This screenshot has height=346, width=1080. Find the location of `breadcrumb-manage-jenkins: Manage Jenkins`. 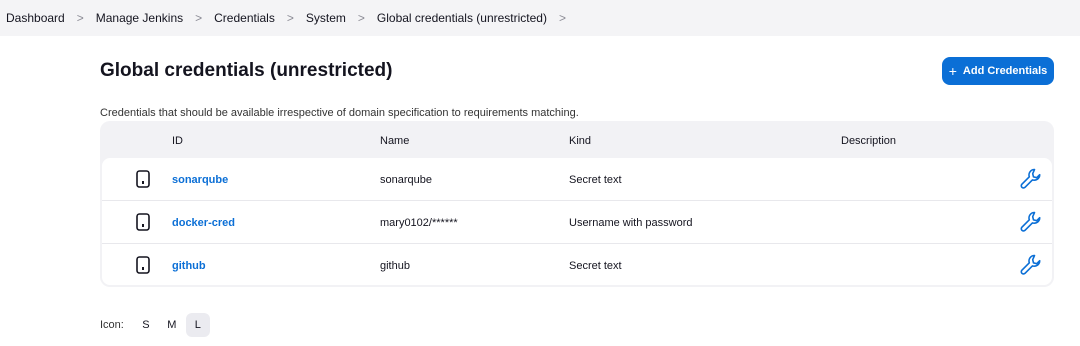

breadcrumb-manage-jenkins: Manage Jenkins is located at coordinates (139, 18).